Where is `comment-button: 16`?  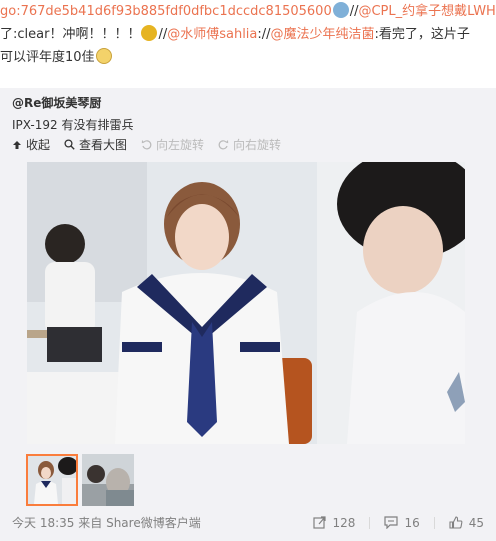 comment-button: 16 is located at coordinates (402, 522).